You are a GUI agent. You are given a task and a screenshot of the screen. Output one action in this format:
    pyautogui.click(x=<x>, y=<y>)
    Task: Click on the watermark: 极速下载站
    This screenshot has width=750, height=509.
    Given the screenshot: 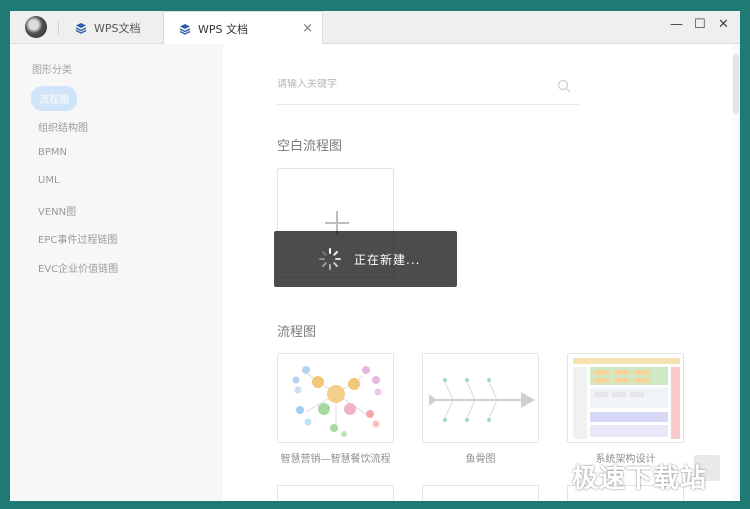 What is the action you would take?
    pyautogui.click(x=640, y=479)
    